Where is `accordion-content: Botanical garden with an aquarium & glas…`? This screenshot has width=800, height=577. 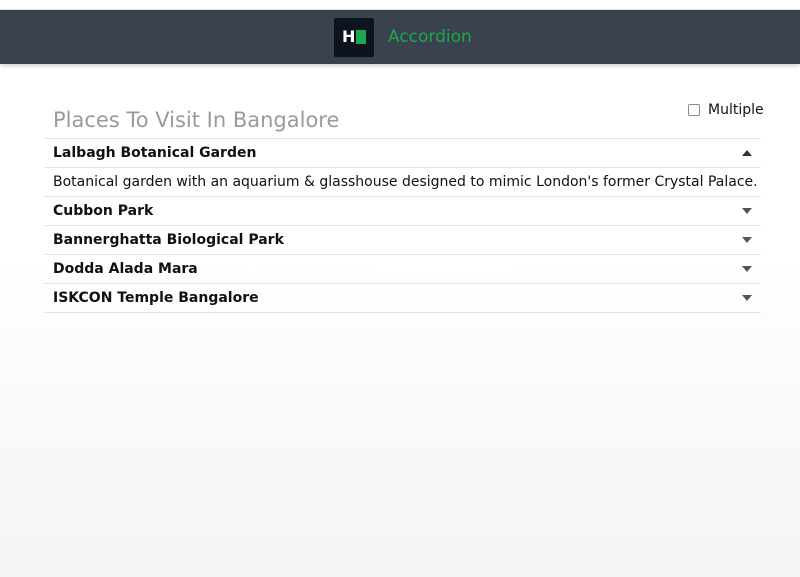 accordion-content: Botanical garden with an aquarium & glas… is located at coordinates (402, 181).